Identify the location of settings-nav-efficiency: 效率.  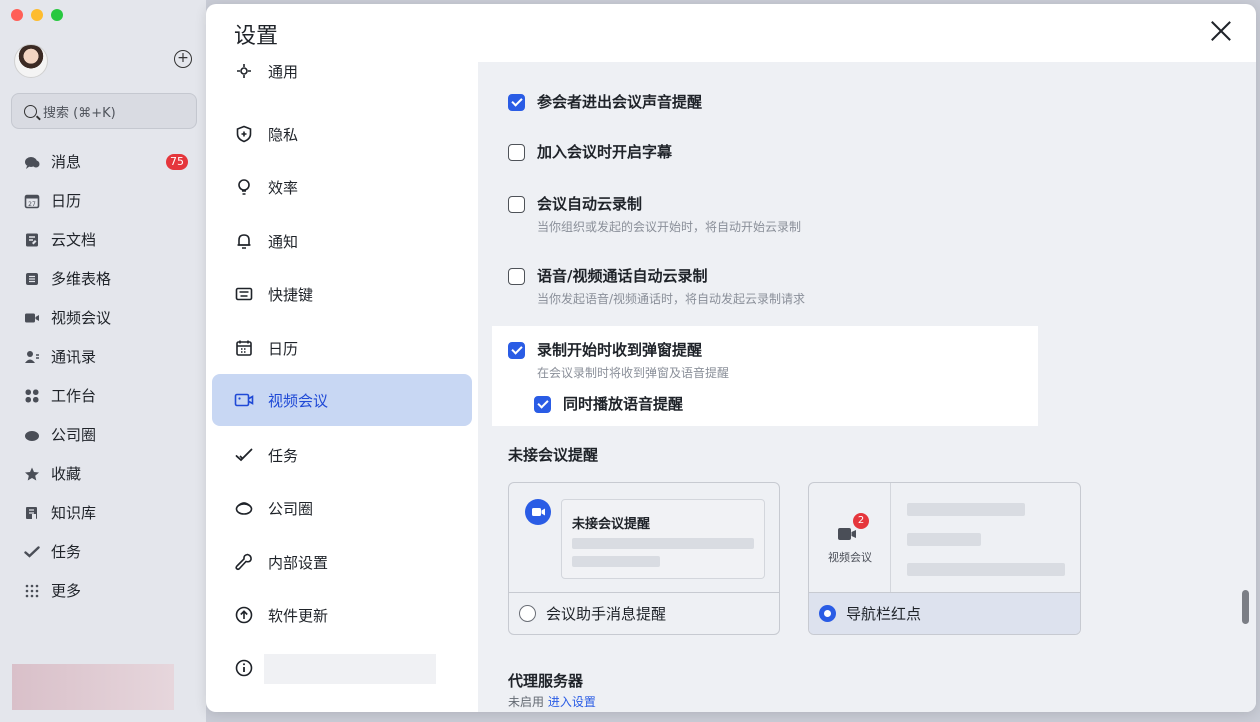
(342, 187).